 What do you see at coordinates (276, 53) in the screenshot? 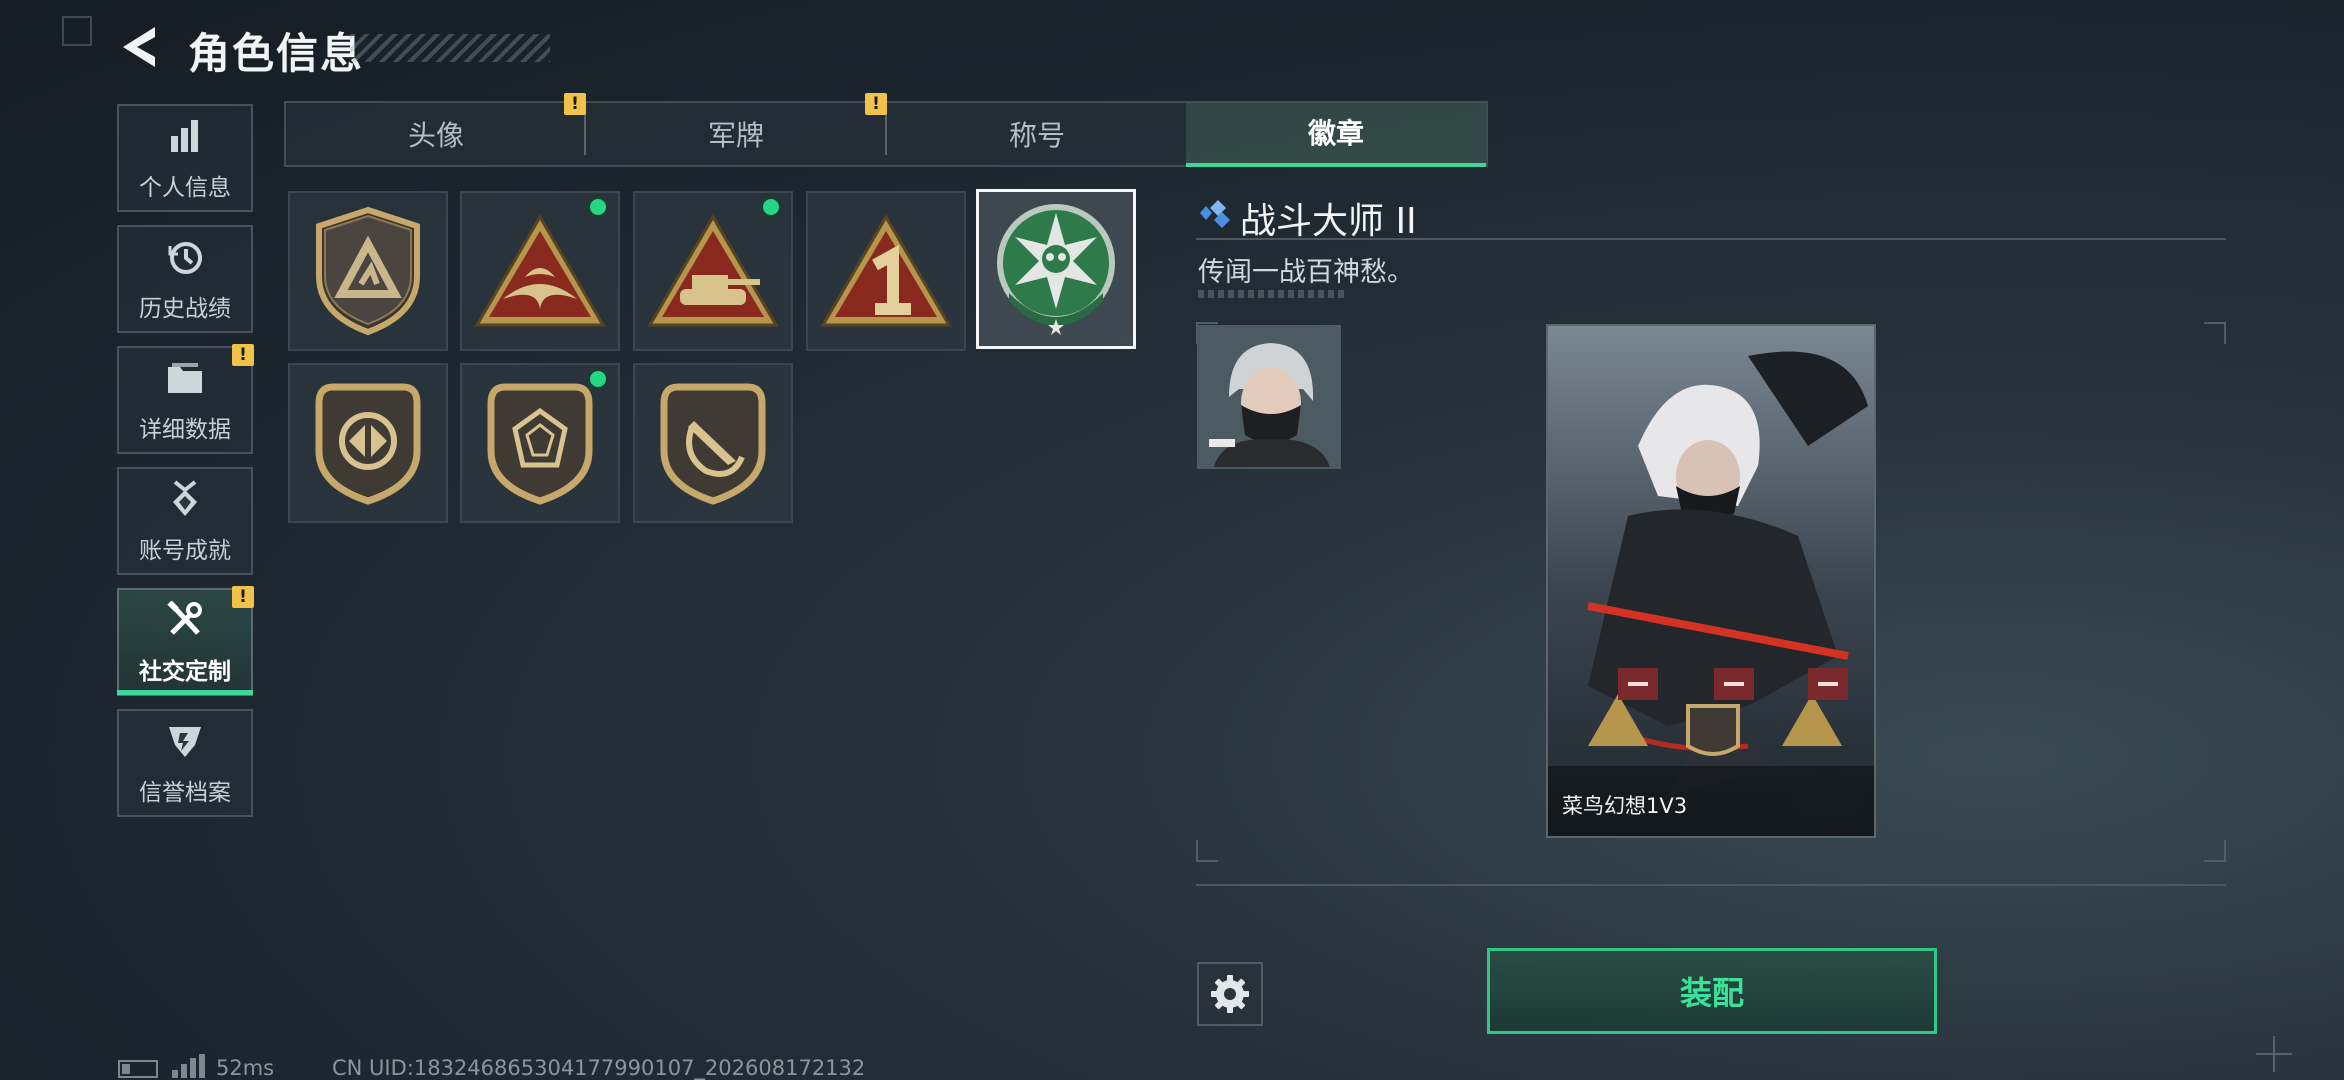
I see `page-title: 角色信息` at bounding box center [276, 53].